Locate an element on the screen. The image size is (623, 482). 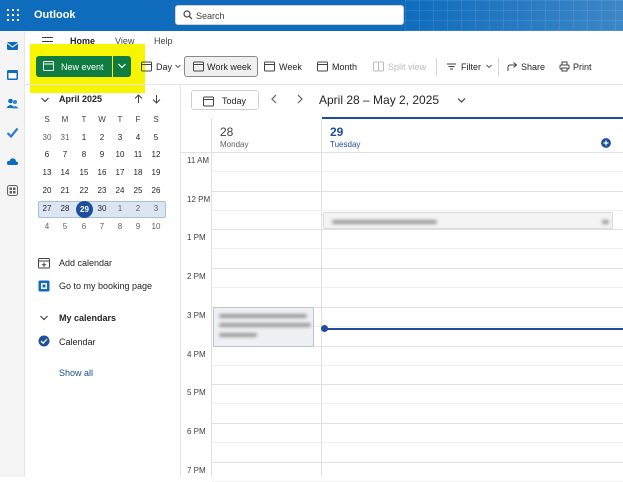
calendar-icon is located at coordinates (12, 74).